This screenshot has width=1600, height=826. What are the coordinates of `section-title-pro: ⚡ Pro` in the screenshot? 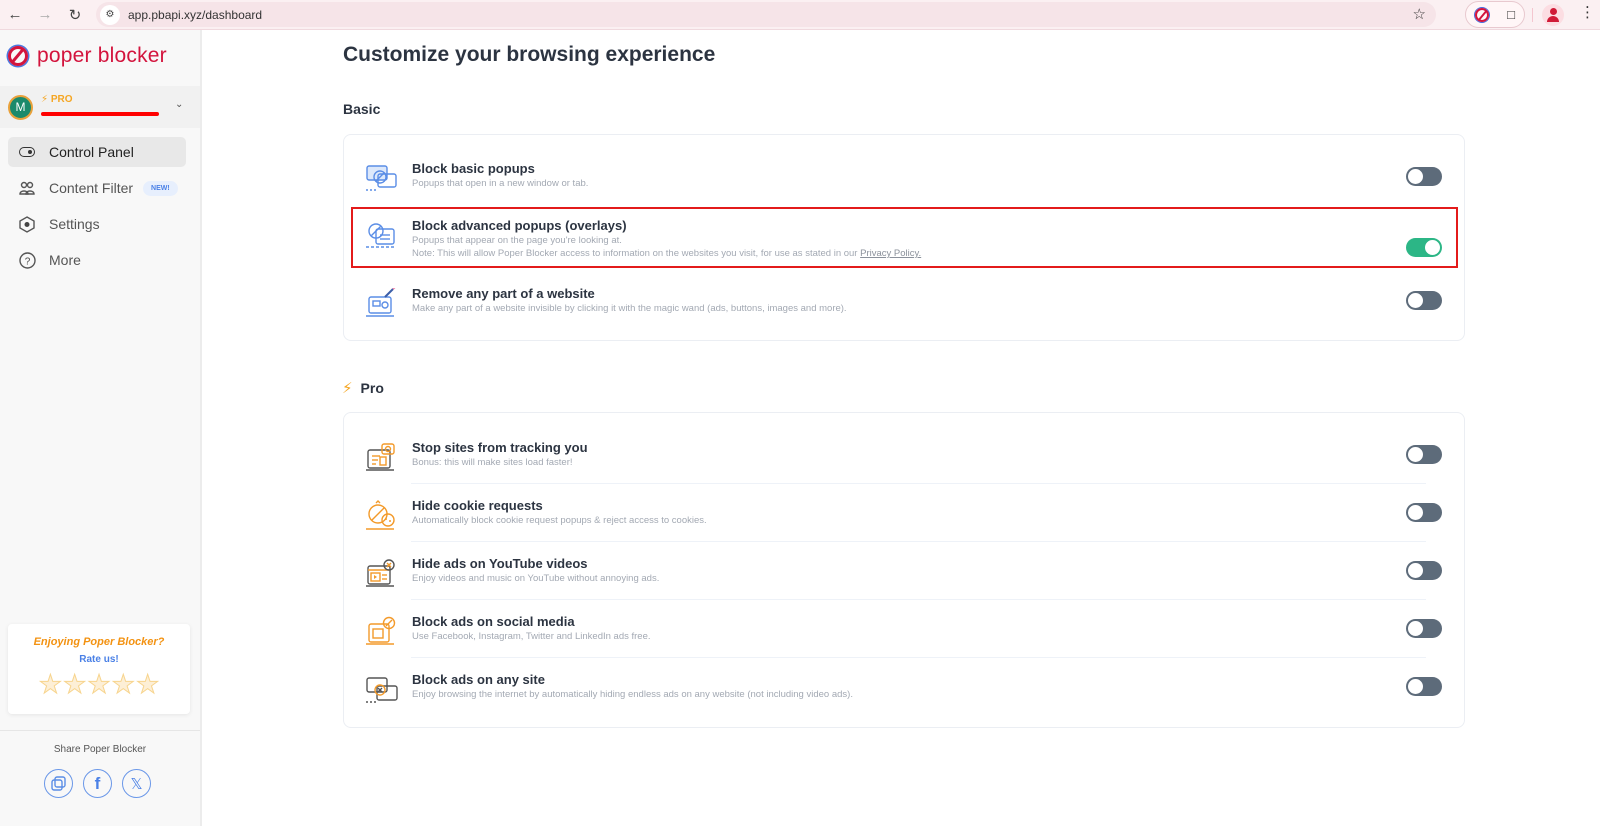 It's located at (363, 388).